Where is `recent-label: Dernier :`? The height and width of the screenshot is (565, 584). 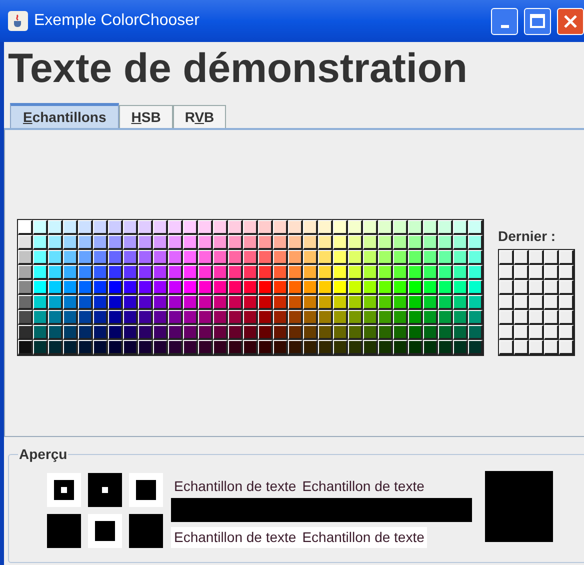 recent-label: Dernier : is located at coordinates (527, 236).